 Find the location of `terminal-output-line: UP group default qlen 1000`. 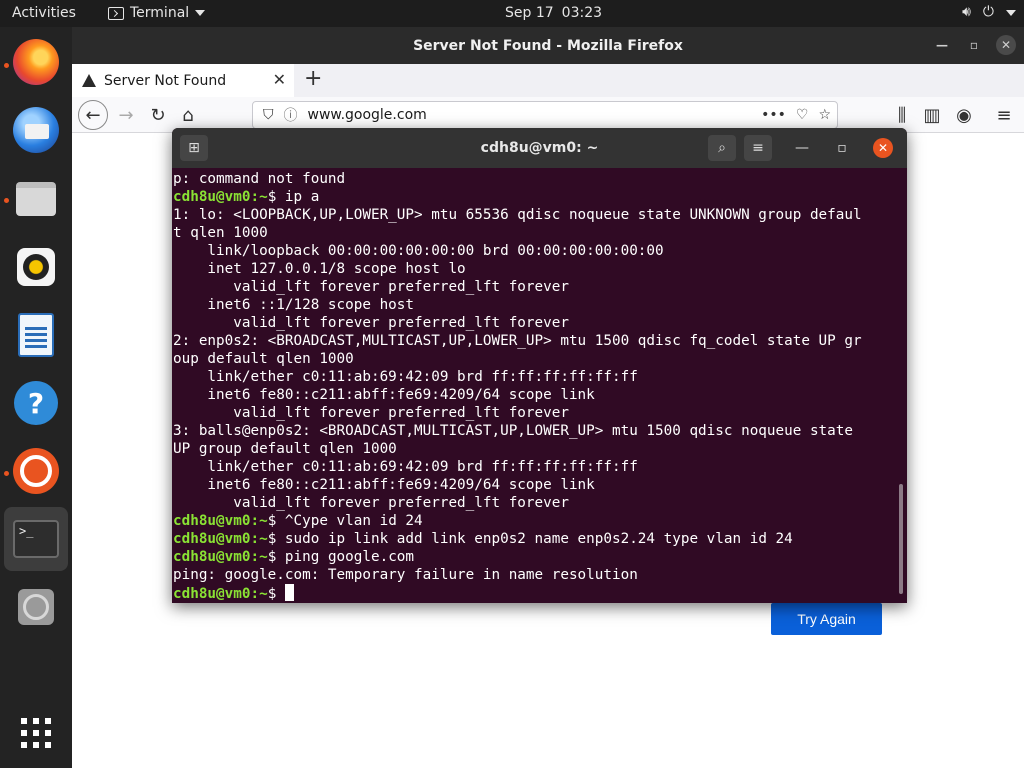

terminal-output-line: UP group default qlen 1000 is located at coordinates (533, 449).